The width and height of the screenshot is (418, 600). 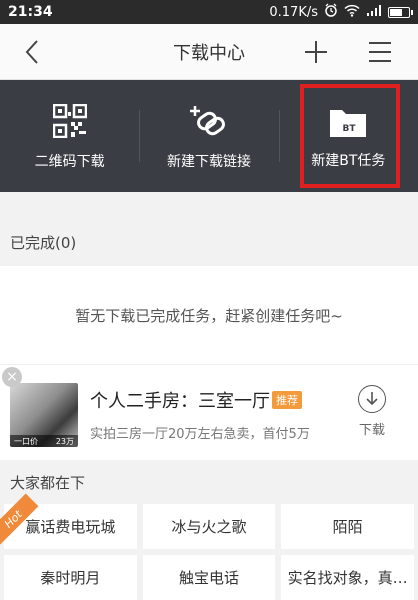 I want to click on popular-item: 冰与火之歌, so click(x=209, y=526).